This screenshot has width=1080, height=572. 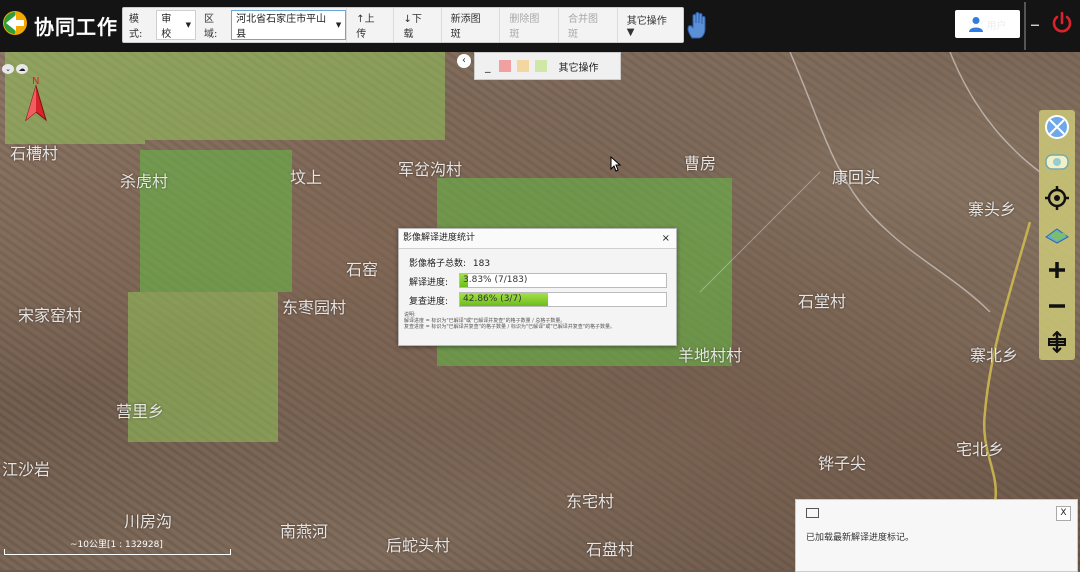 I want to click on notification-message: 已加载最新解译进度标记。, so click(x=860, y=538).